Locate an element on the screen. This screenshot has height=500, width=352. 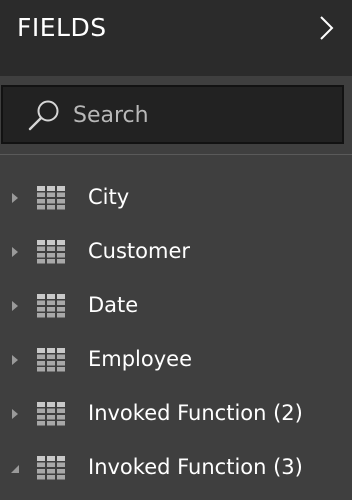
field-table-label: Employee is located at coordinates (140, 359).